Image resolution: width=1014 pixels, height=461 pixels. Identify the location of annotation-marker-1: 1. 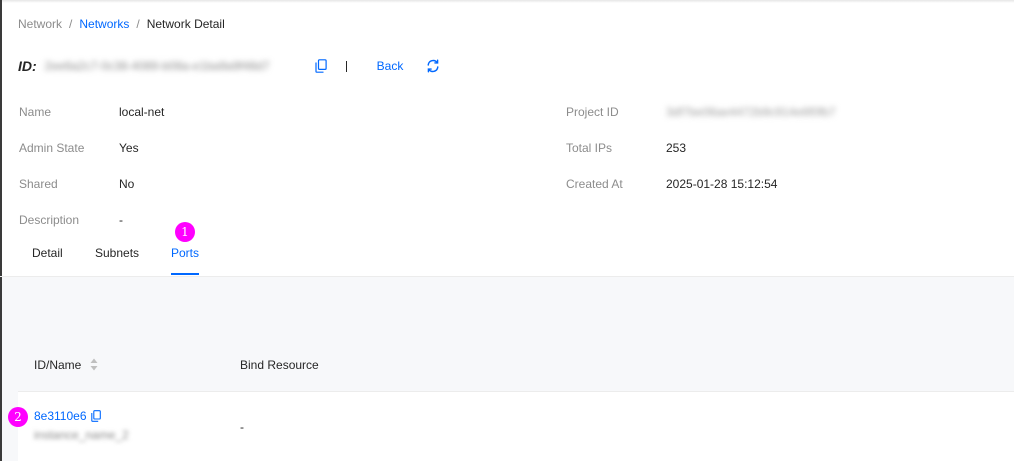
(185, 232).